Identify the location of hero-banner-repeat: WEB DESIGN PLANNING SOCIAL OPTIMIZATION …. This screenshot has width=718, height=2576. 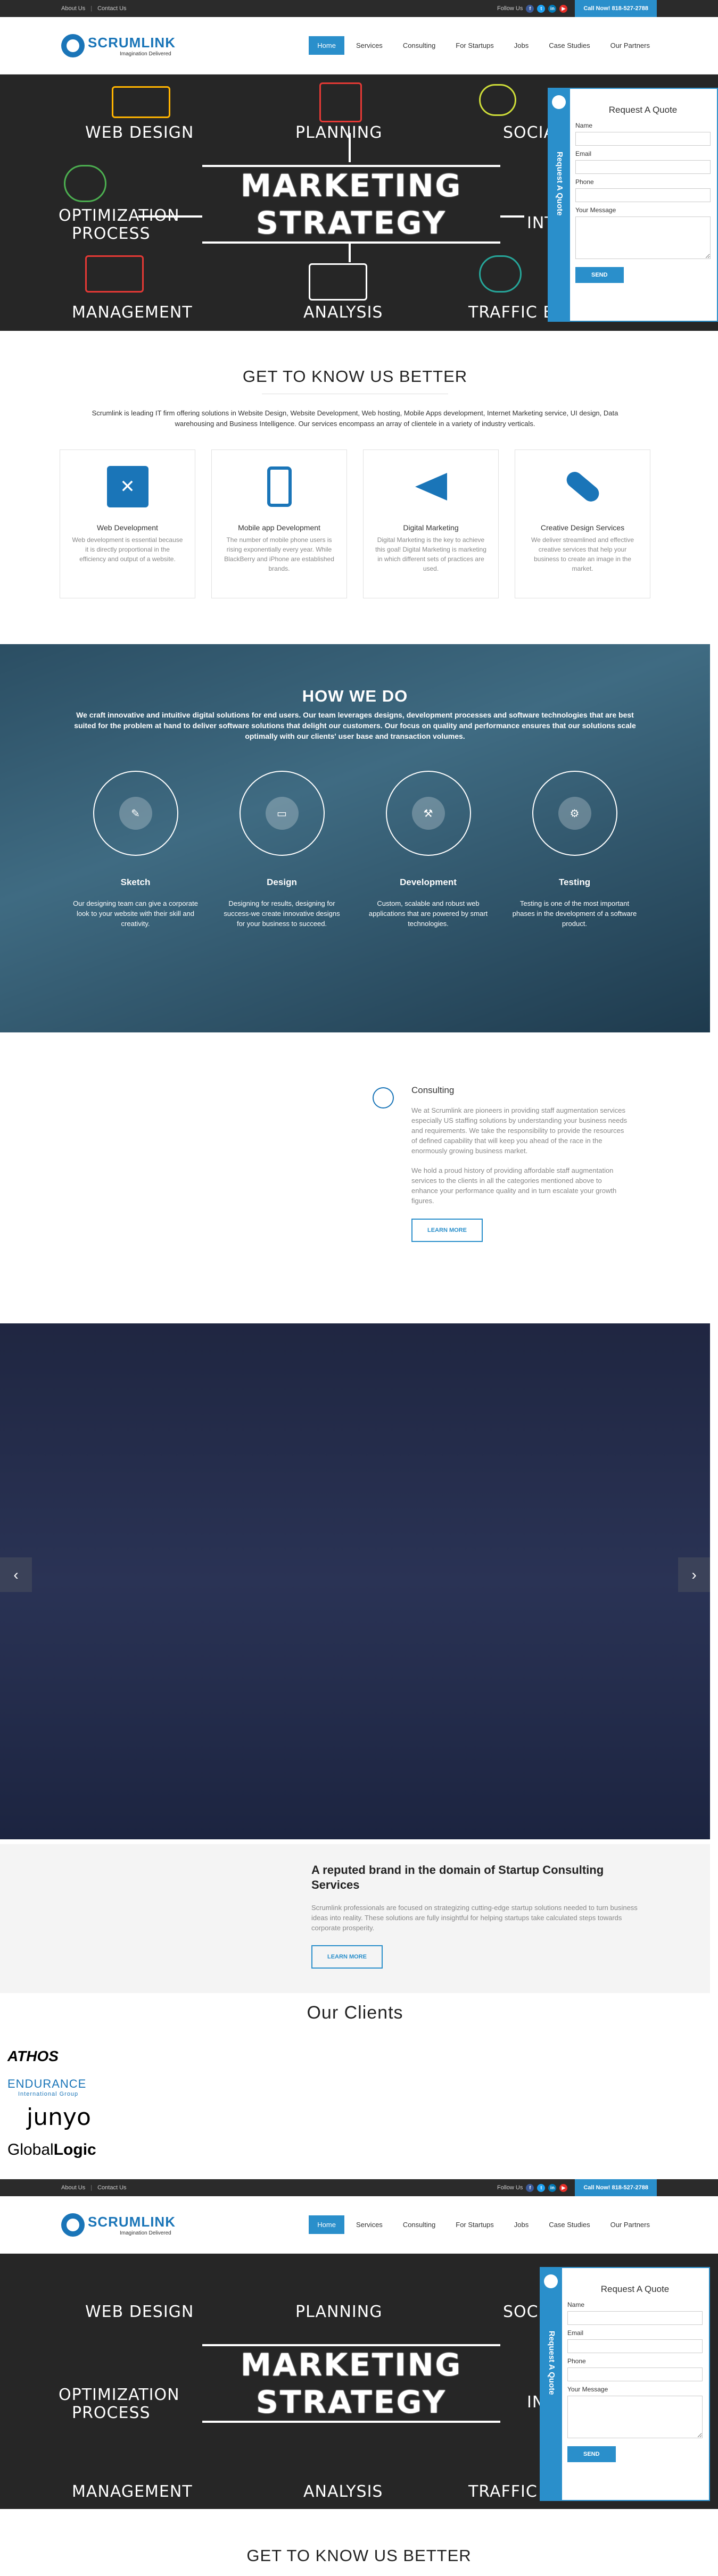
(359, 2381).